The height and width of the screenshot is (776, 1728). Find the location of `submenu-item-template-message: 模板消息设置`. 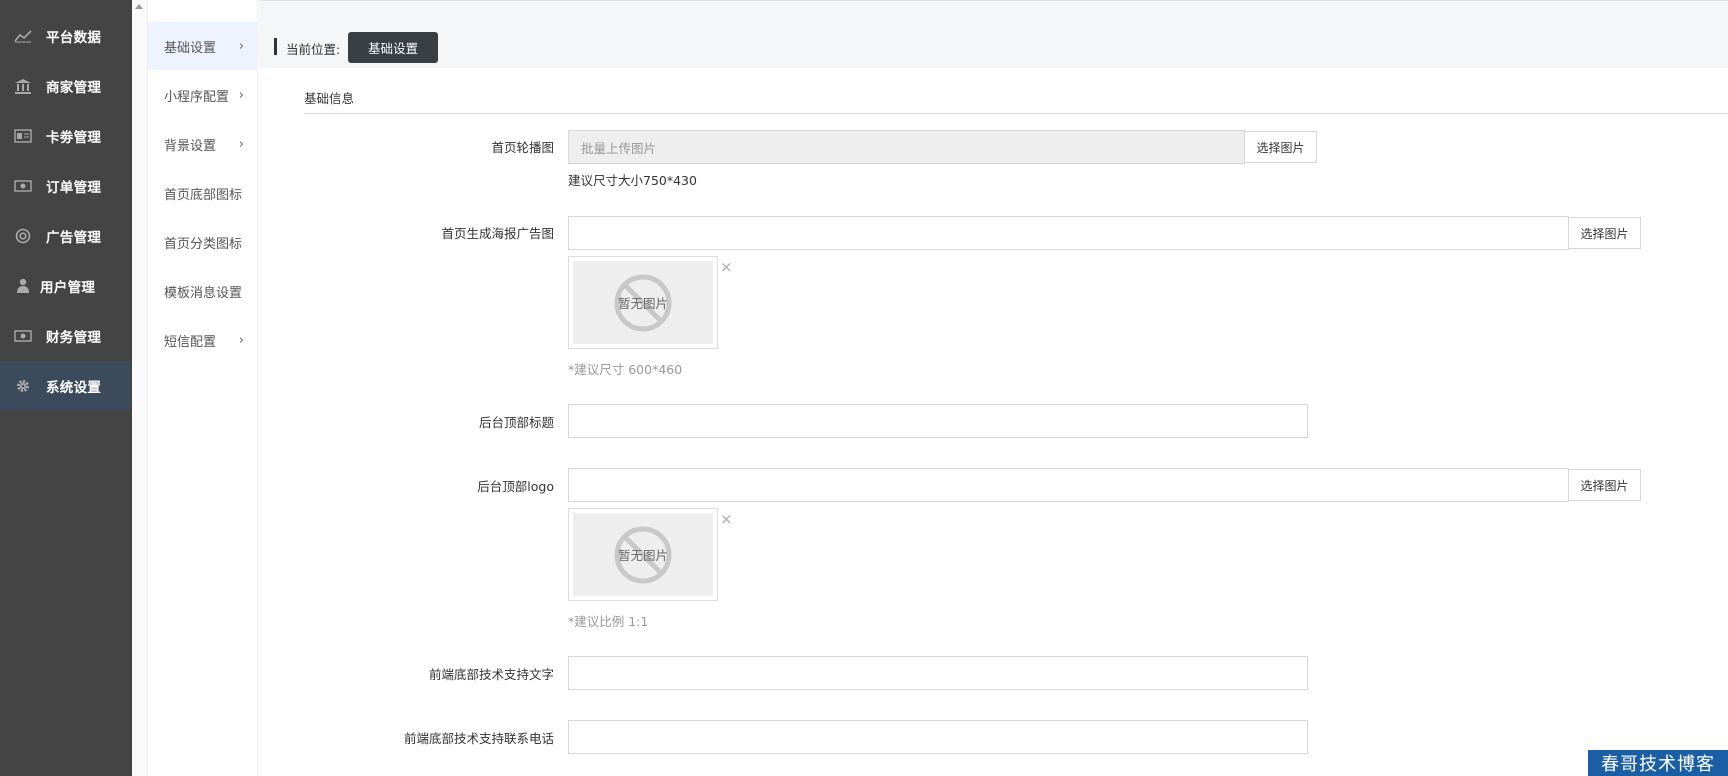

submenu-item-template-message: 模板消息设置 is located at coordinates (203, 291).